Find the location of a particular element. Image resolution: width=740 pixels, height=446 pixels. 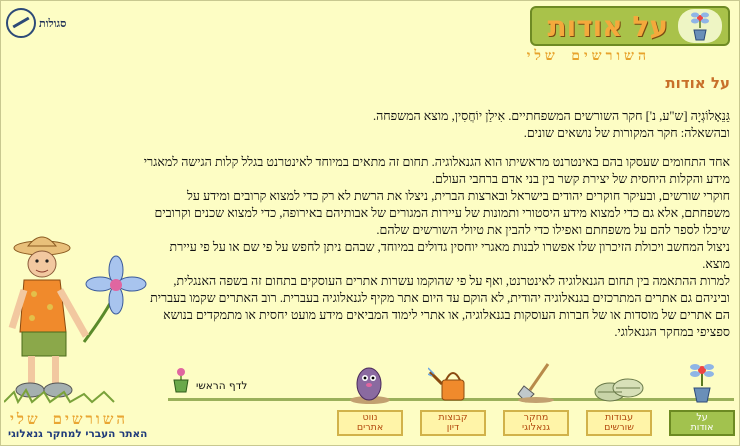

nav-item-roots-projects: עבודות שורשים is located at coordinates (619, 398).